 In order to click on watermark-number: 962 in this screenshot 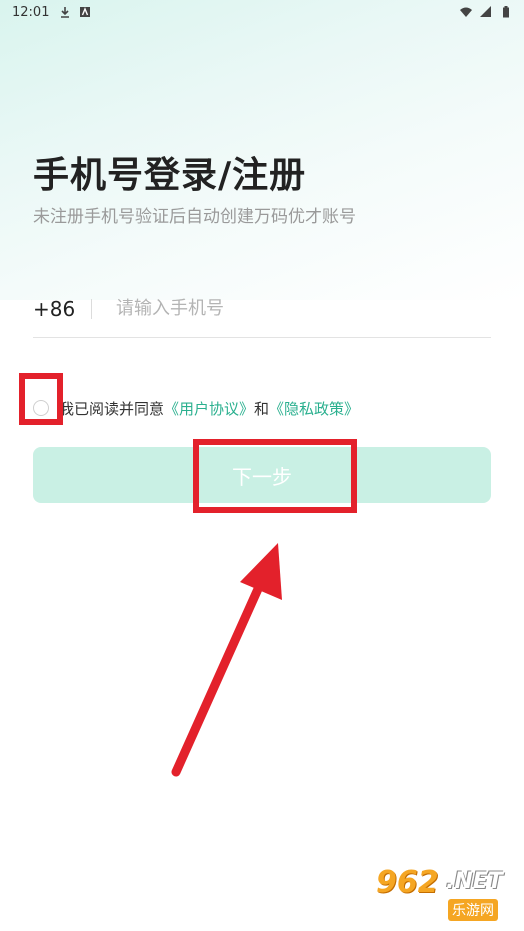, I will do `click(407, 882)`.